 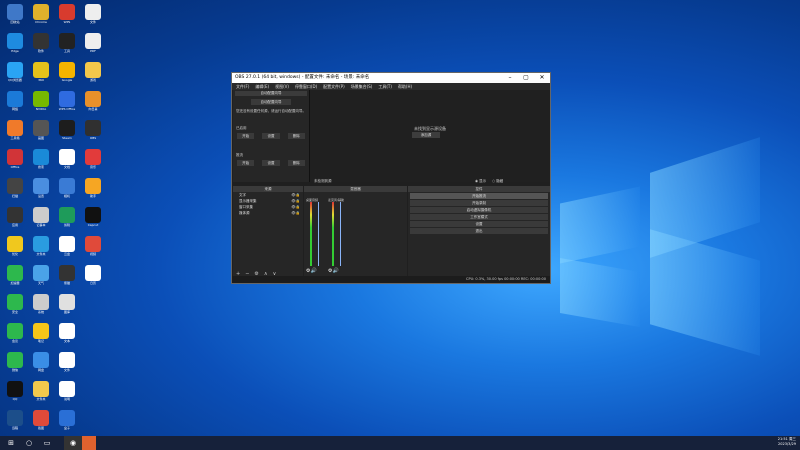 I want to click on start-streaming-button: 开始推流, so click(x=479, y=196).